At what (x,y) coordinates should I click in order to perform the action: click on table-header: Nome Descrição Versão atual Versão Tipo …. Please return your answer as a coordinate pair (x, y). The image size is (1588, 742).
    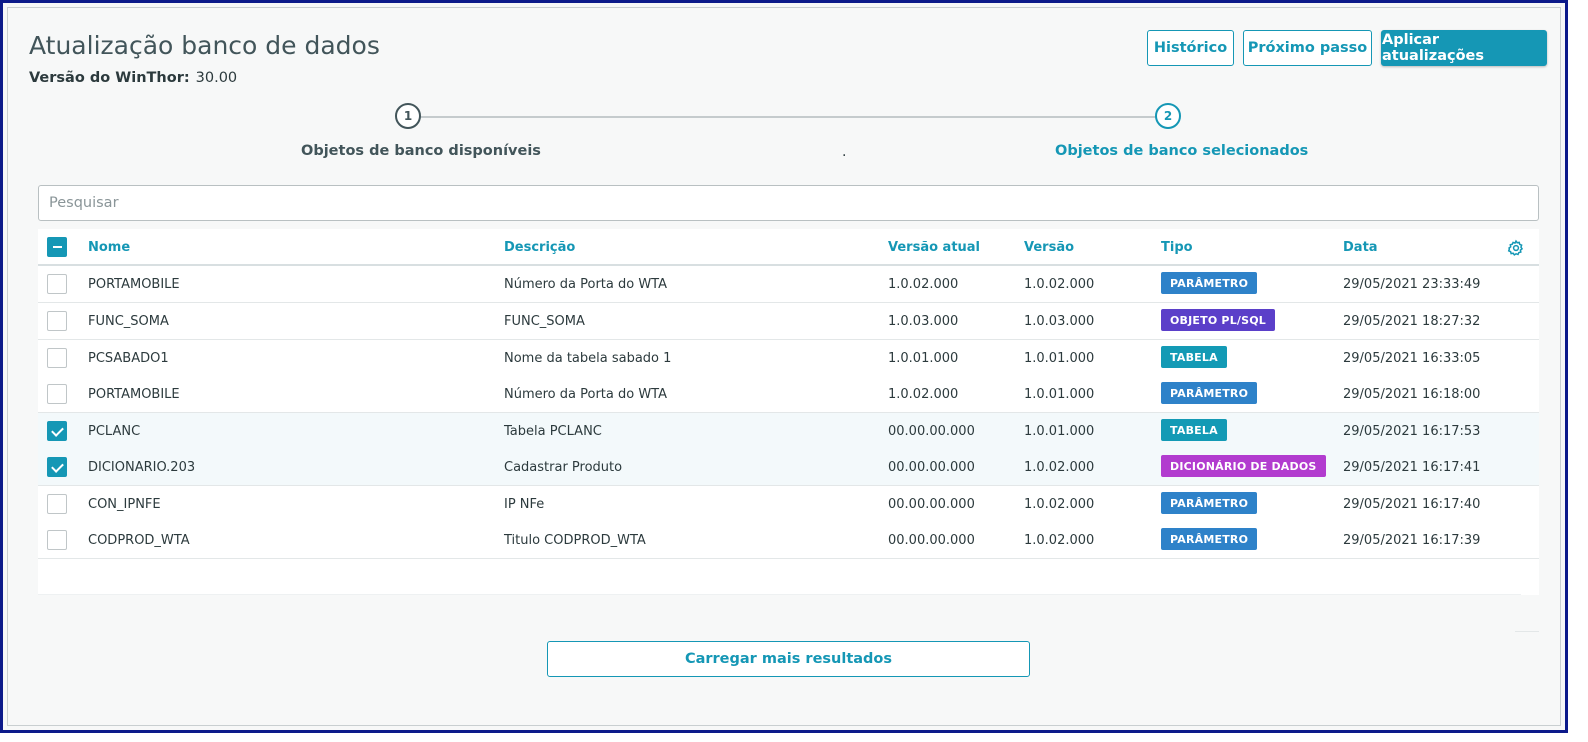
    Looking at the image, I should click on (788, 247).